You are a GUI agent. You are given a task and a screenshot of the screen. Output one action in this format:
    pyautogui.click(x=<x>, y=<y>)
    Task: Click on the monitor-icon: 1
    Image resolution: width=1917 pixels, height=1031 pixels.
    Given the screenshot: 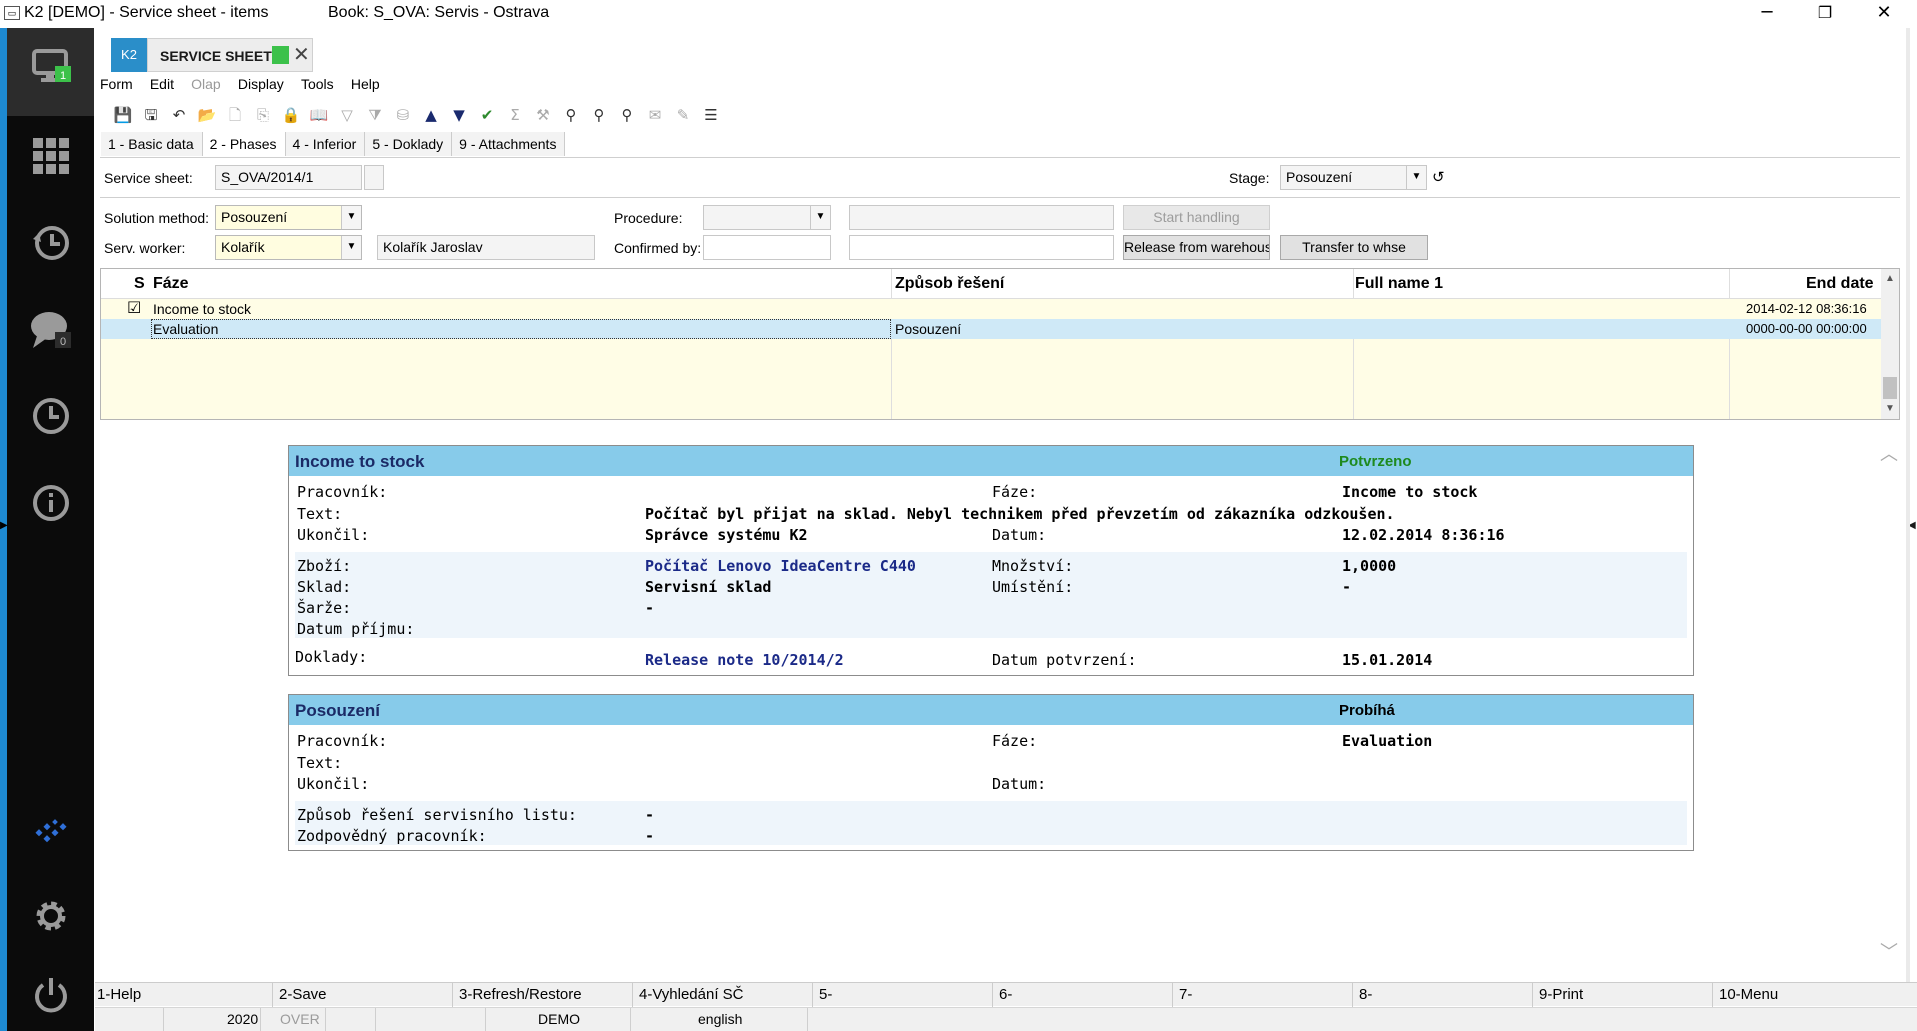 What is the action you would take?
    pyautogui.click(x=50, y=69)
    